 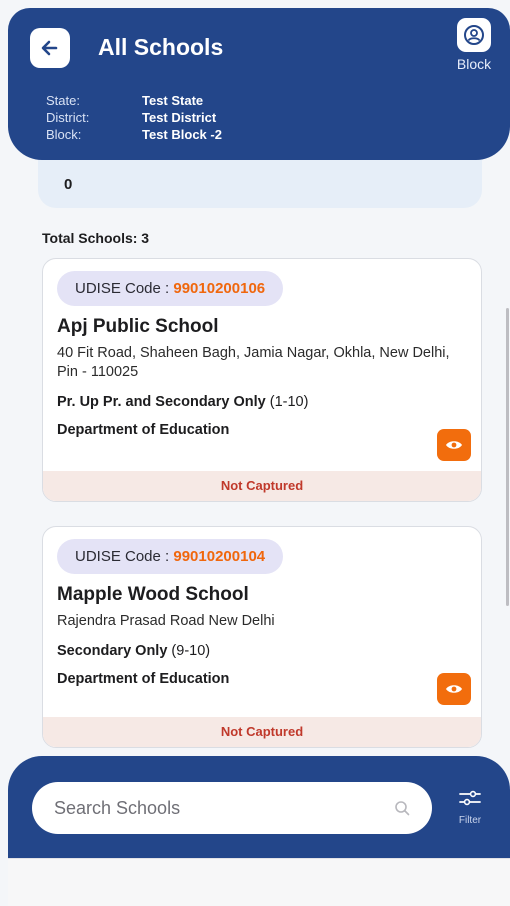 I want to click on grade-range: (9-10), so click(x=189, y=651).